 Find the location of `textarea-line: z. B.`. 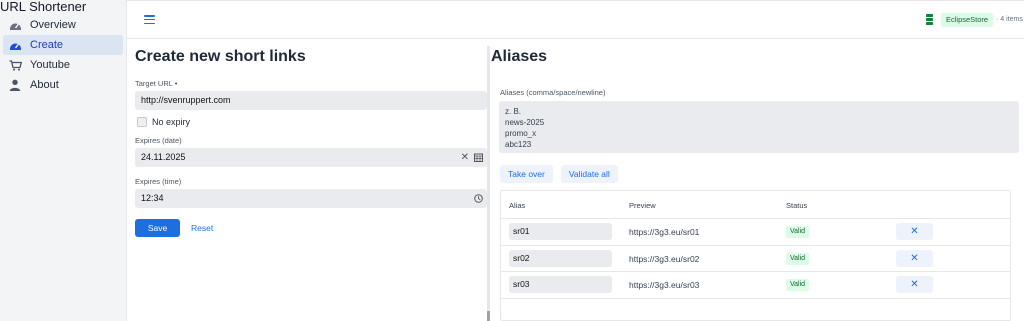

textarea-line: z. B. is located at coordinates (513, 111).